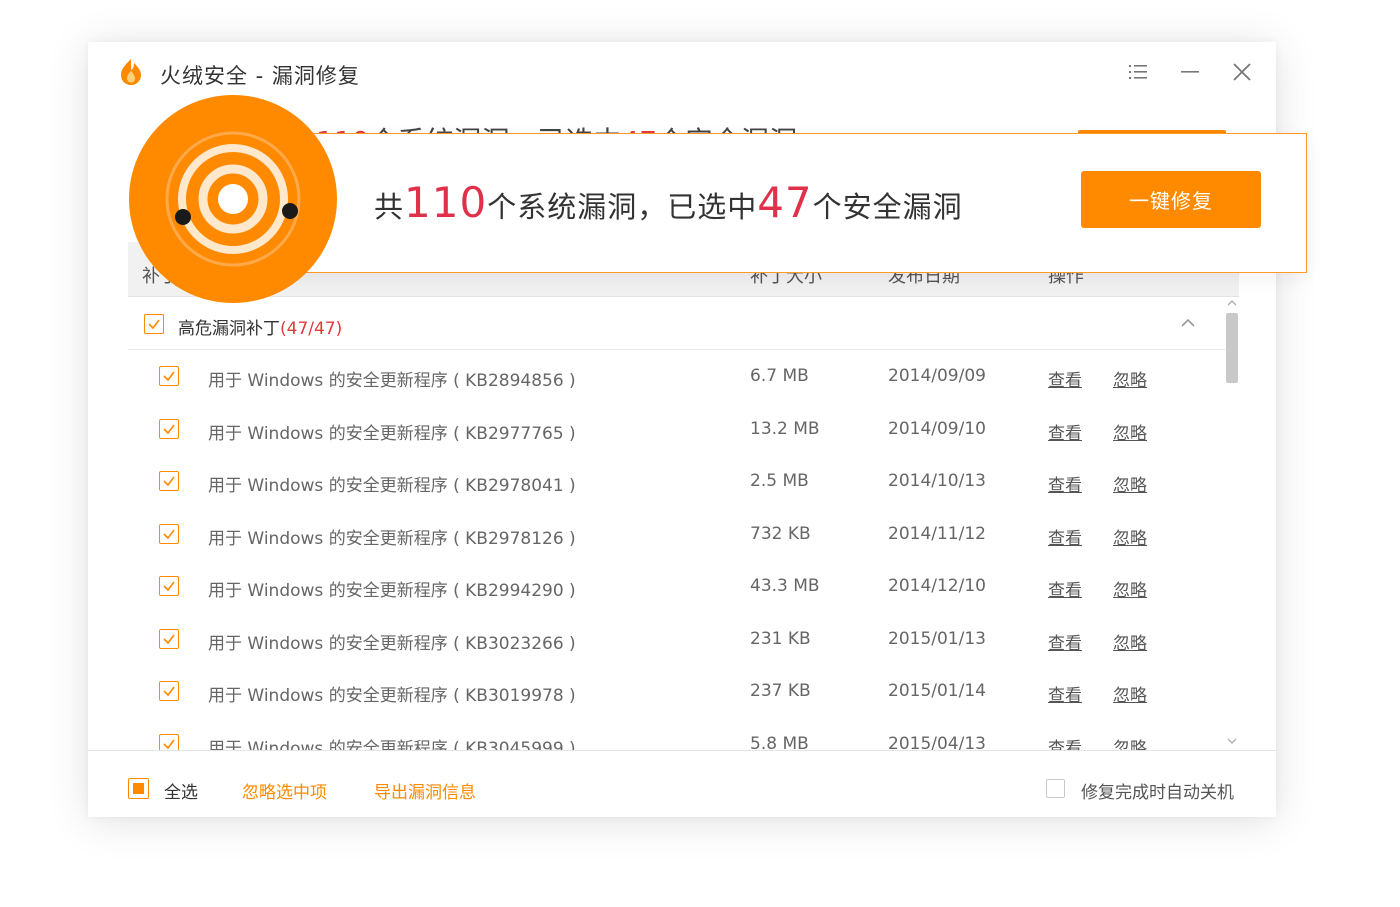 The width and height of the screenshot is (1400, 907). Describe the element at coordinates (260, 329) in the screenshot. I see `group-label: 高危漏洞补丁(47/47)` at that location.